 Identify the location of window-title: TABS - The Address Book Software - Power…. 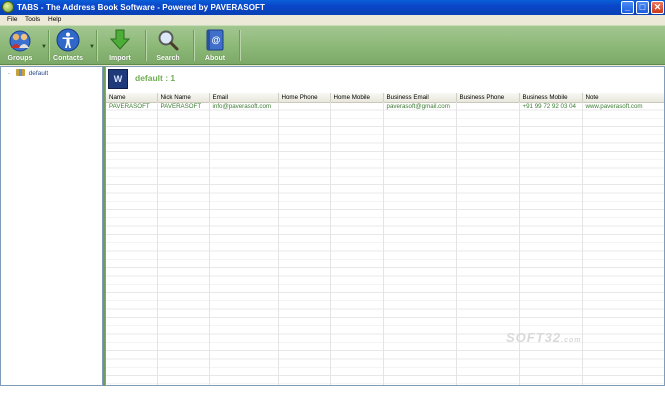
(141, 7).